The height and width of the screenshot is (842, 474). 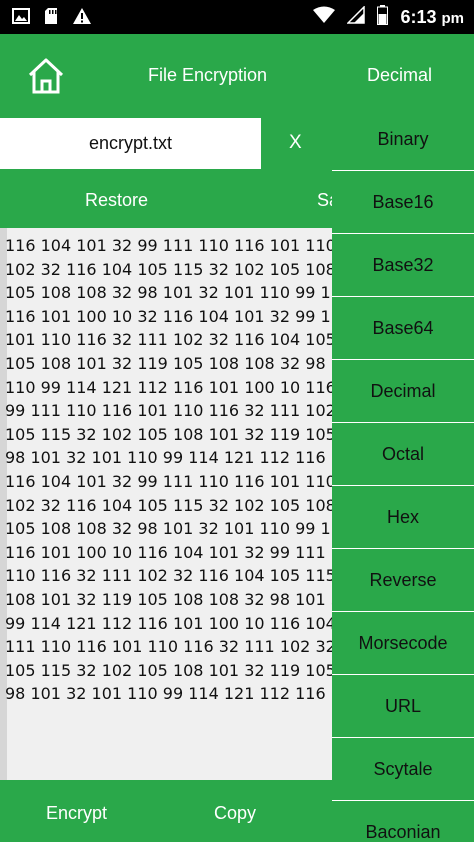 I want to click on status-time-suffix: pm, so click(x=453, y=18).